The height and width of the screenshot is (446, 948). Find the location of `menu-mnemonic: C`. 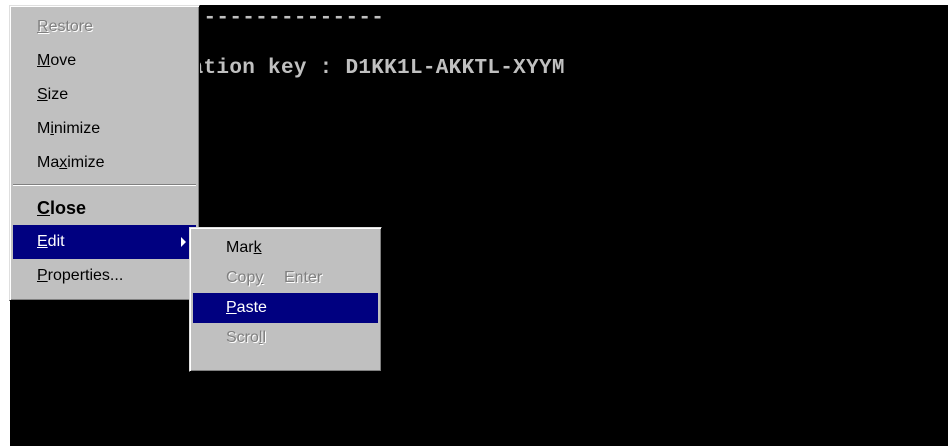

menu-mnemonic: C is located at coordinates (43, 208).